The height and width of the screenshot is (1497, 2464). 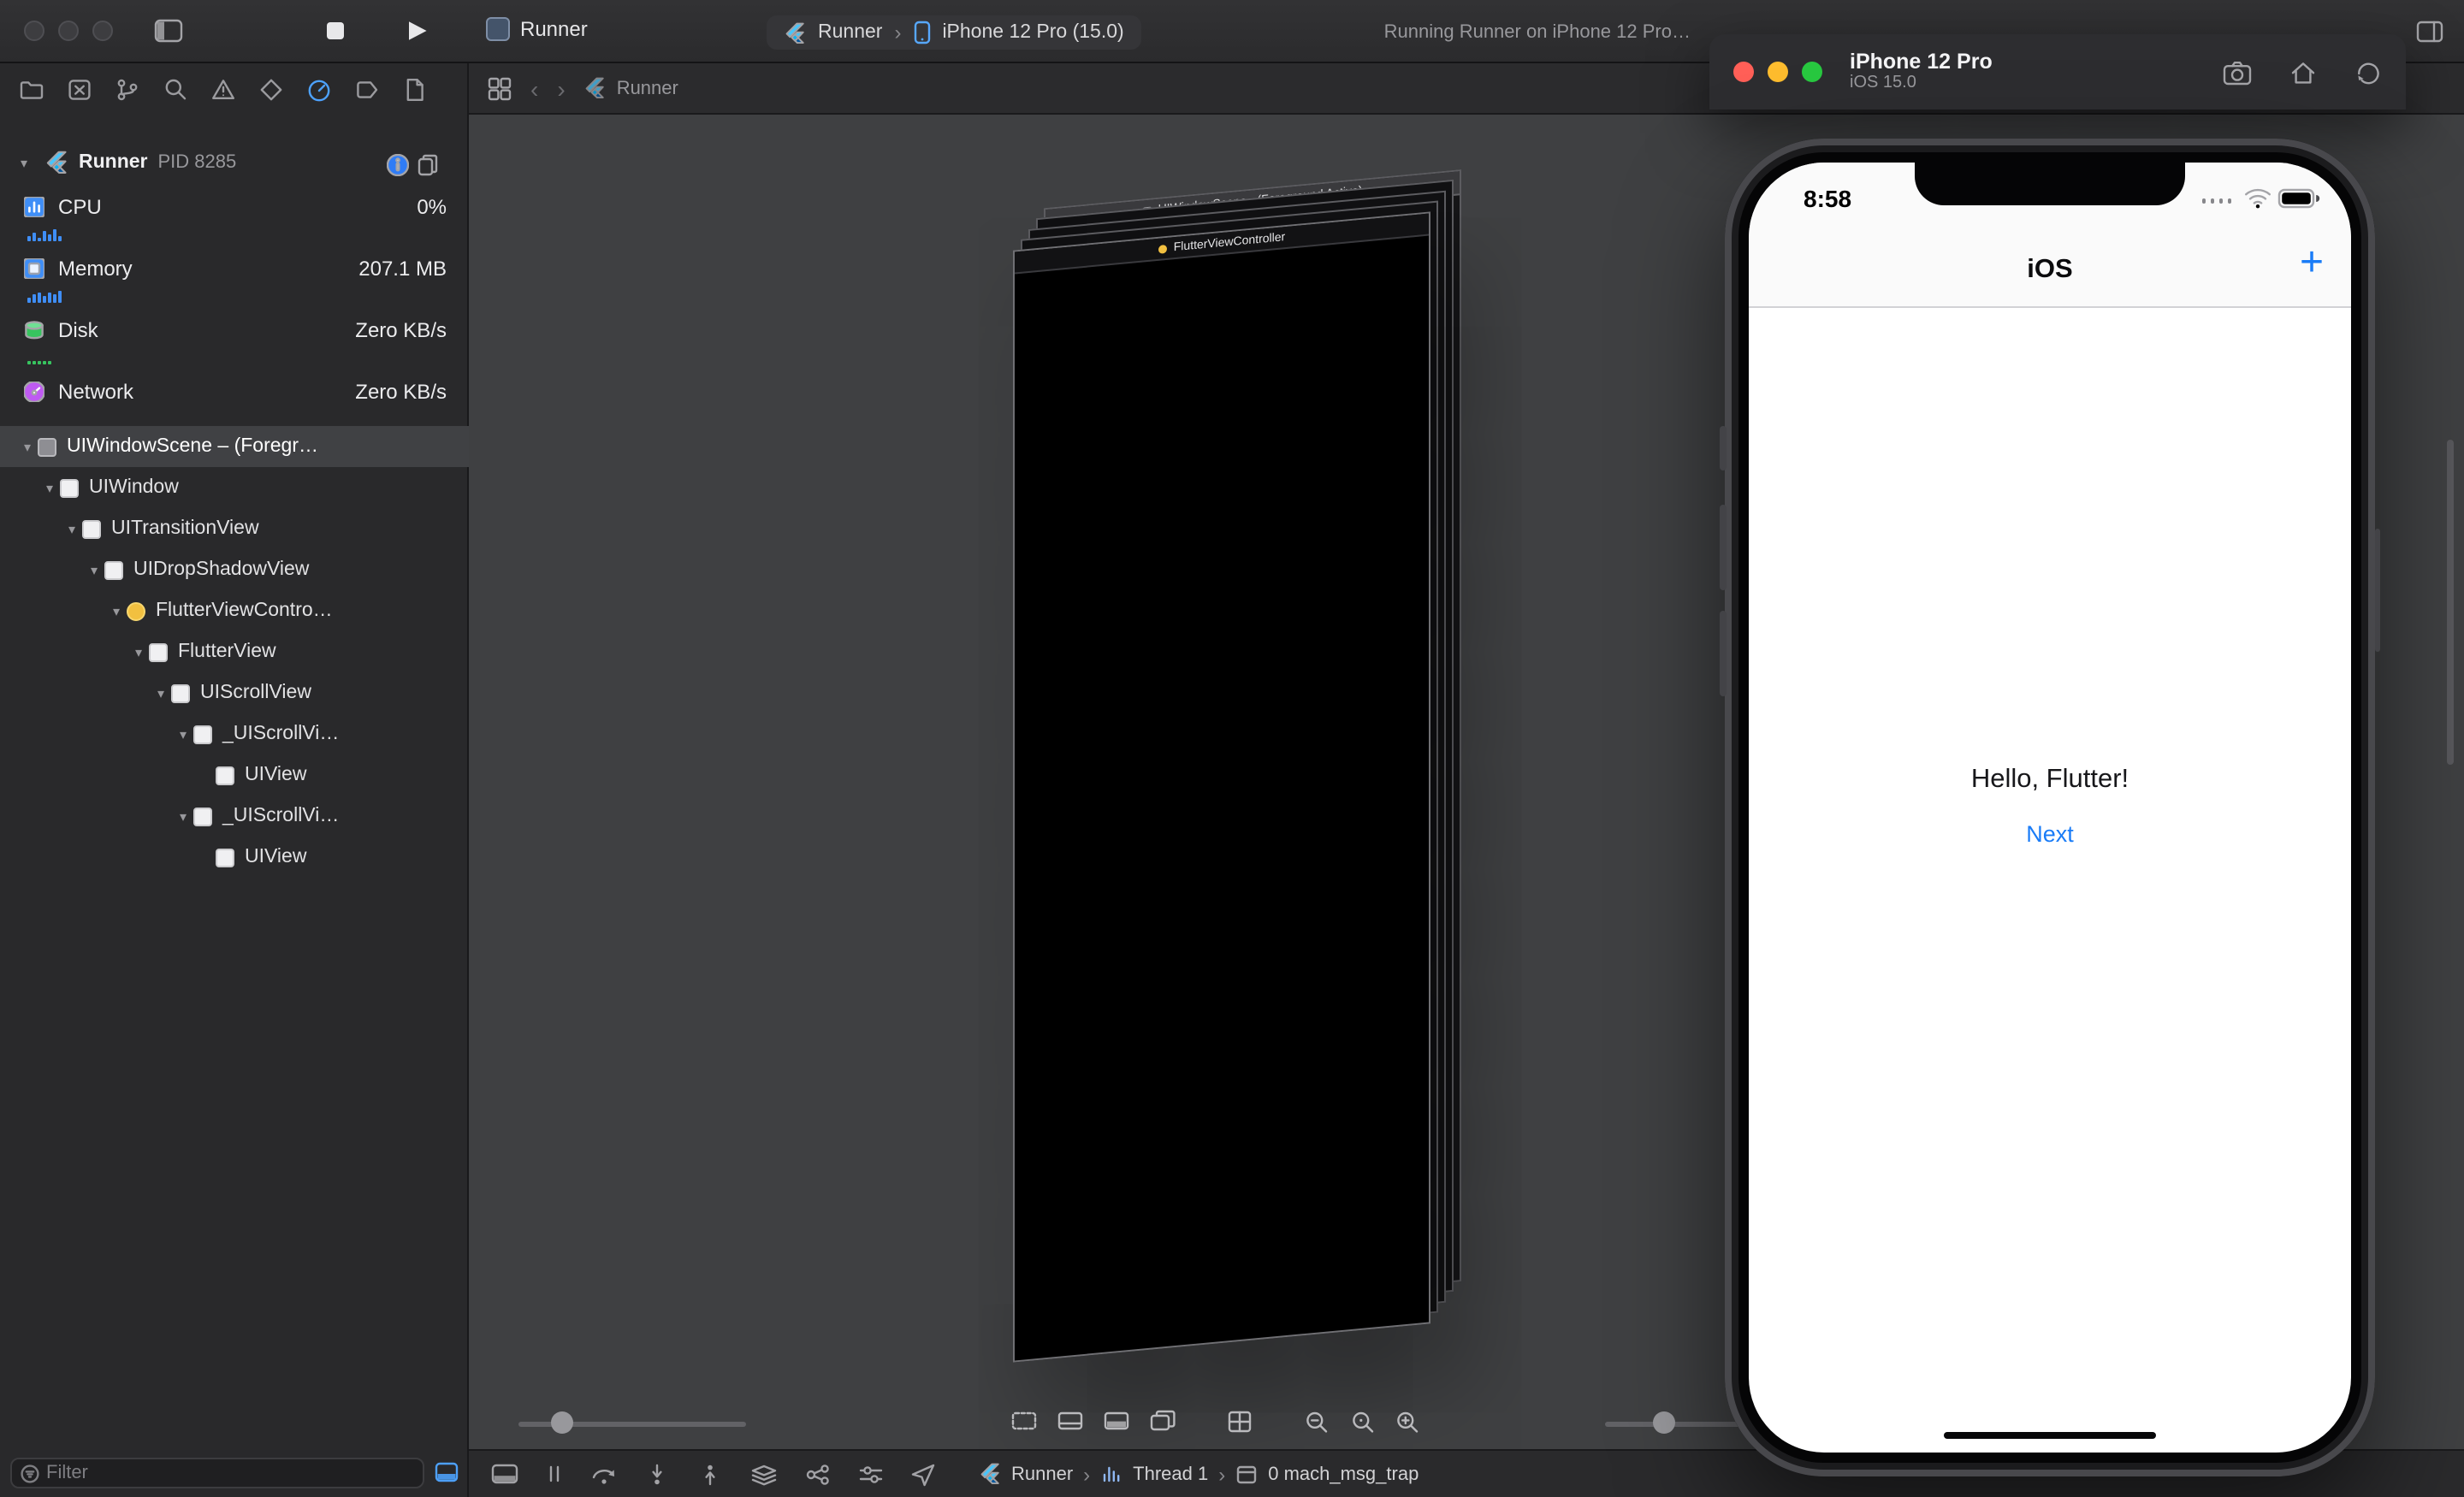 I want to click on debug-panel-toggle-icon, so click(x=447, y=1472).